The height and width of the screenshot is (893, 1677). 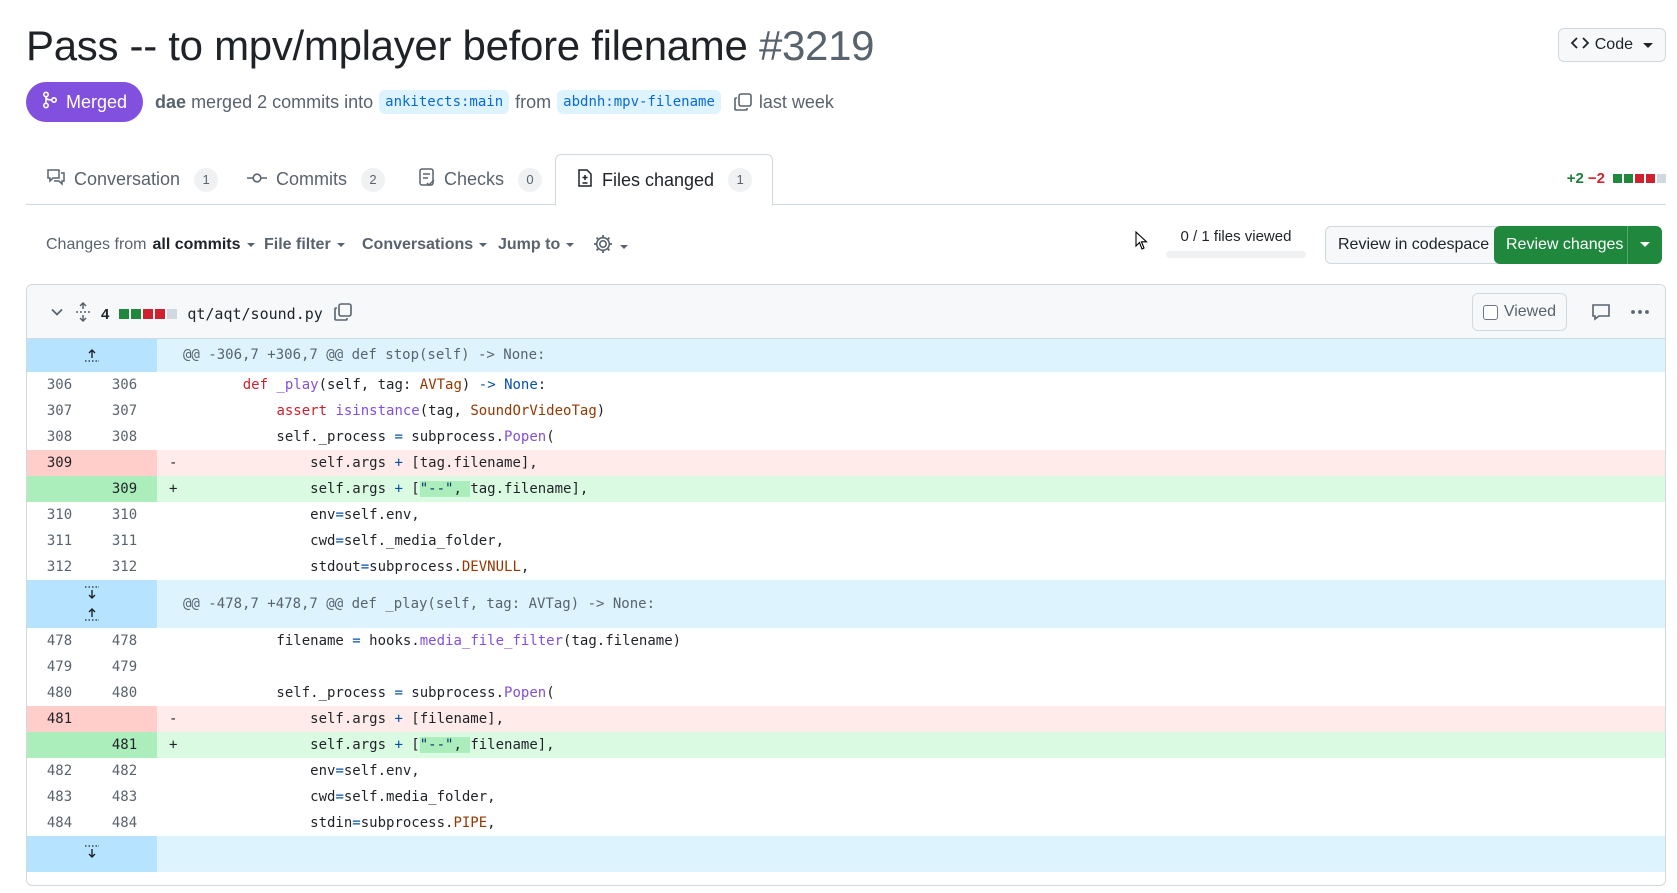 What do you see at coordinates (1601, 314) in the screenshot?
I see `comment-icon` at bounding box center [1601, 314].